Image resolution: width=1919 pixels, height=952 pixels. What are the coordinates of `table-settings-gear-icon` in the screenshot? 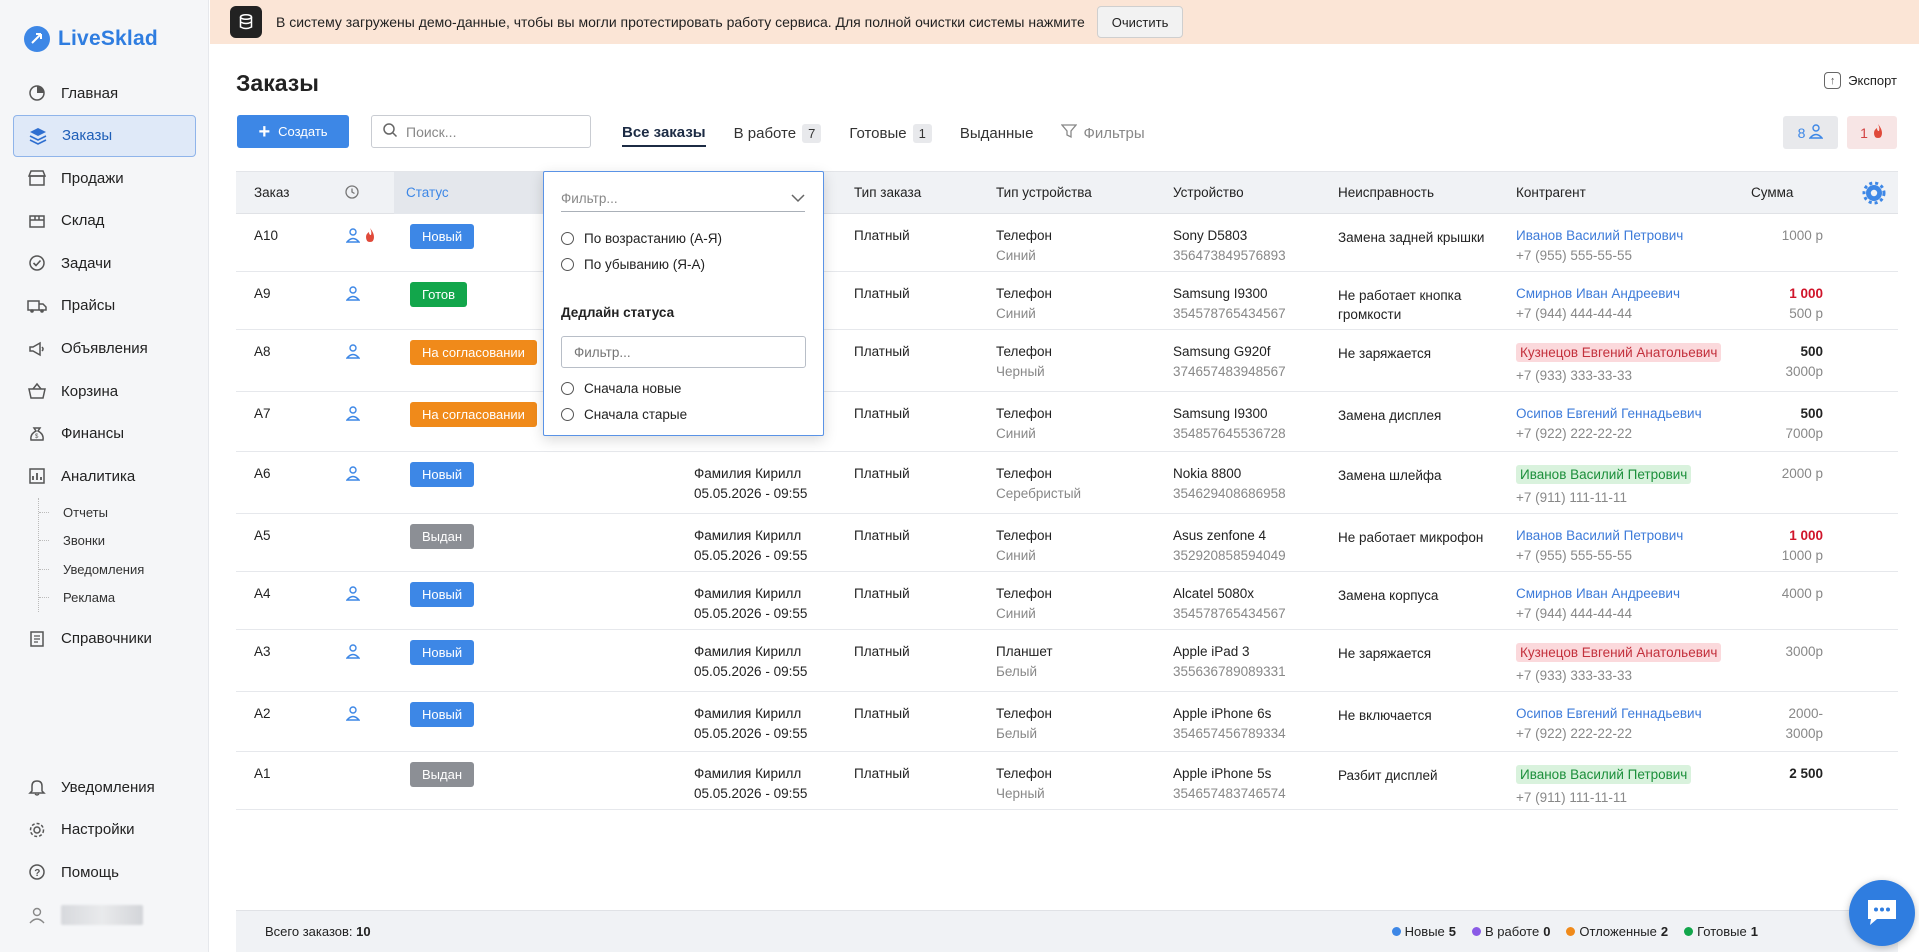 It's located at (1874, 193).